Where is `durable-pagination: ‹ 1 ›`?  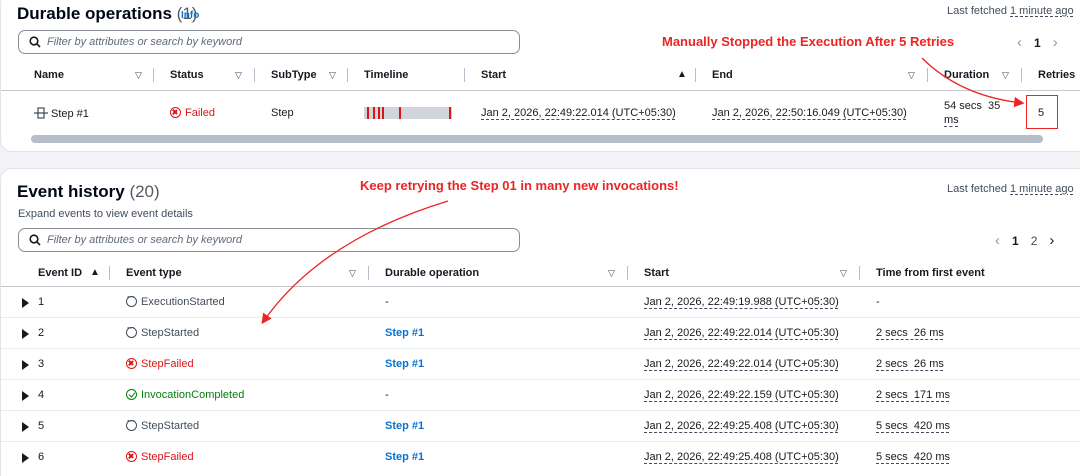
durable-pagination: ‹ 1 › is located at coordinates (1037, 42).